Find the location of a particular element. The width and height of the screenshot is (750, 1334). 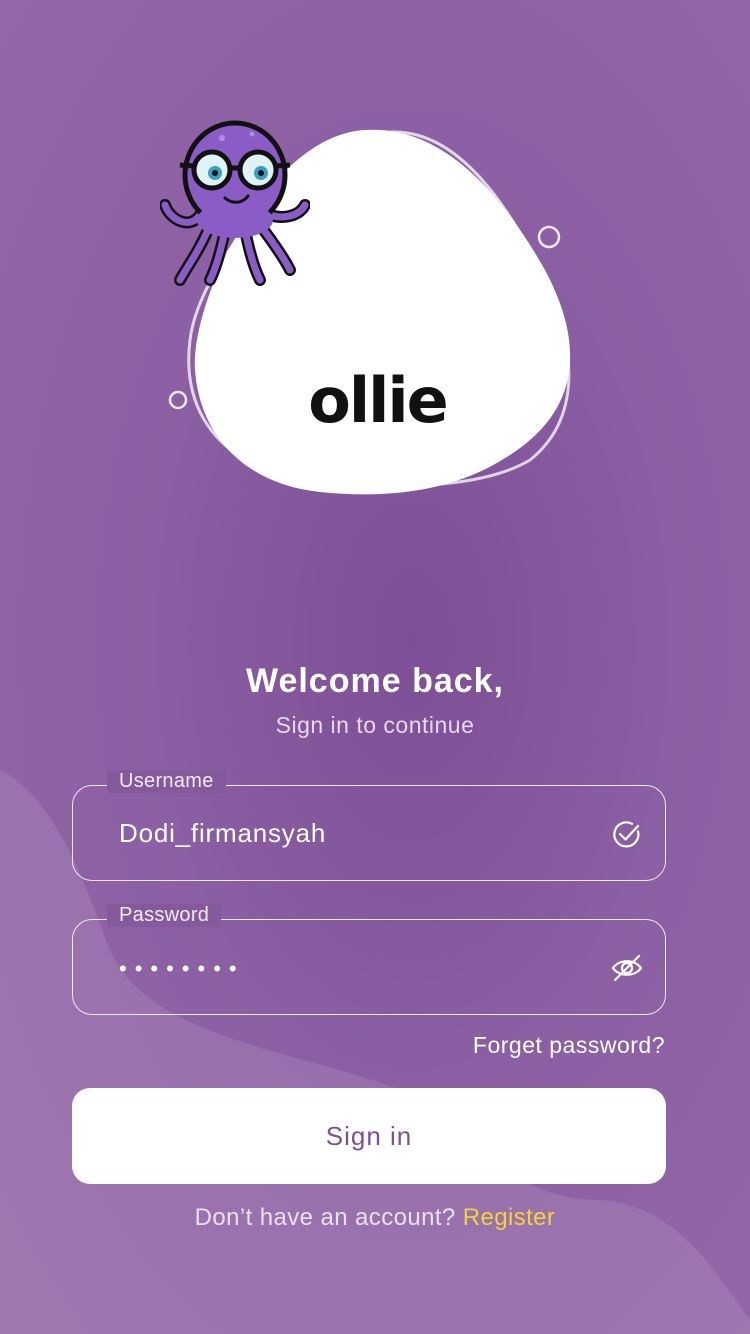

register-prompt: Don’t have an account? Register is located at coordinates (375, 1218).